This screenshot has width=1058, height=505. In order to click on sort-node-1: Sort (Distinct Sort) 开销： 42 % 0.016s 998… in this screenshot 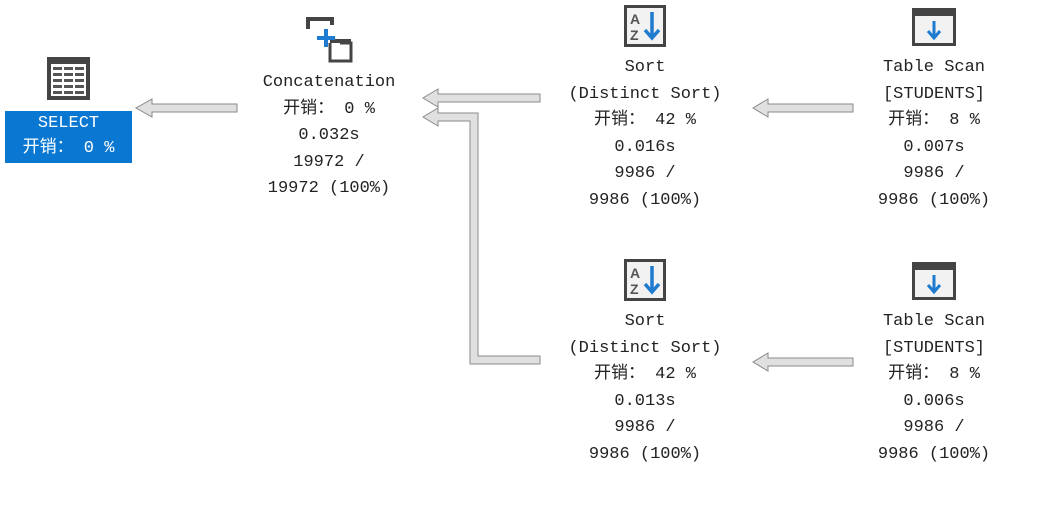, I will do `click(644, 134)`.